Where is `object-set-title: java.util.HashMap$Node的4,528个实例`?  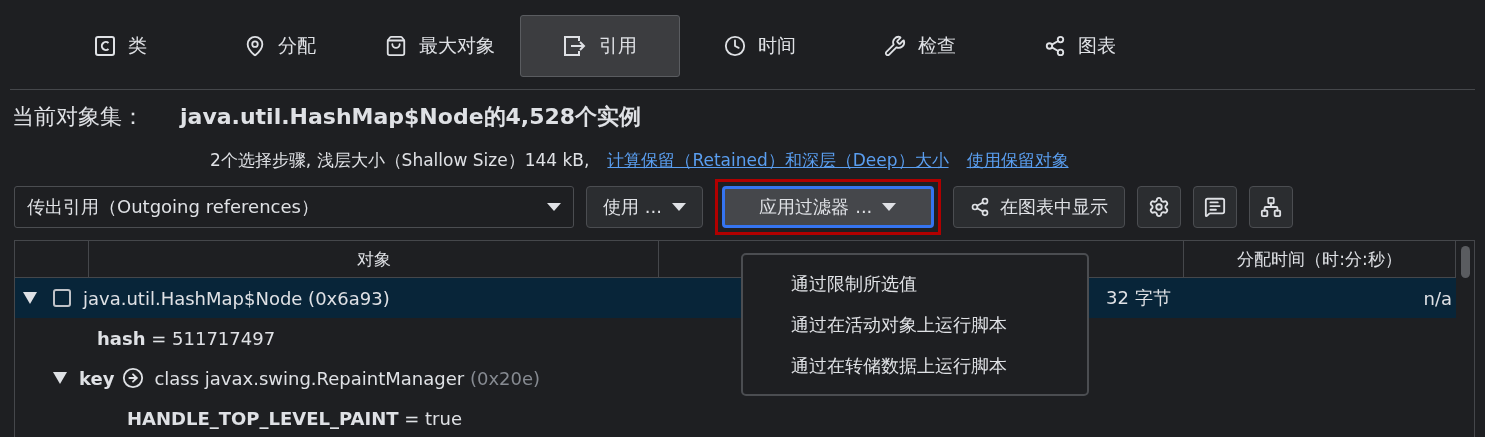
object-set-title: java.util.HashMap$Node的4,528个实例 is located at coordinates (411, 117).